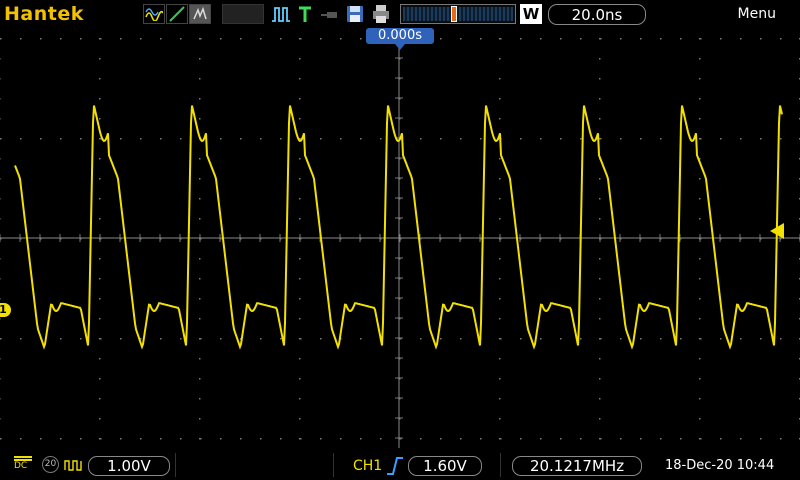  Describe the element at coordinates (577, 466) in the screenshot. I see `frequency-readout: 20.1217MHz` at that location.